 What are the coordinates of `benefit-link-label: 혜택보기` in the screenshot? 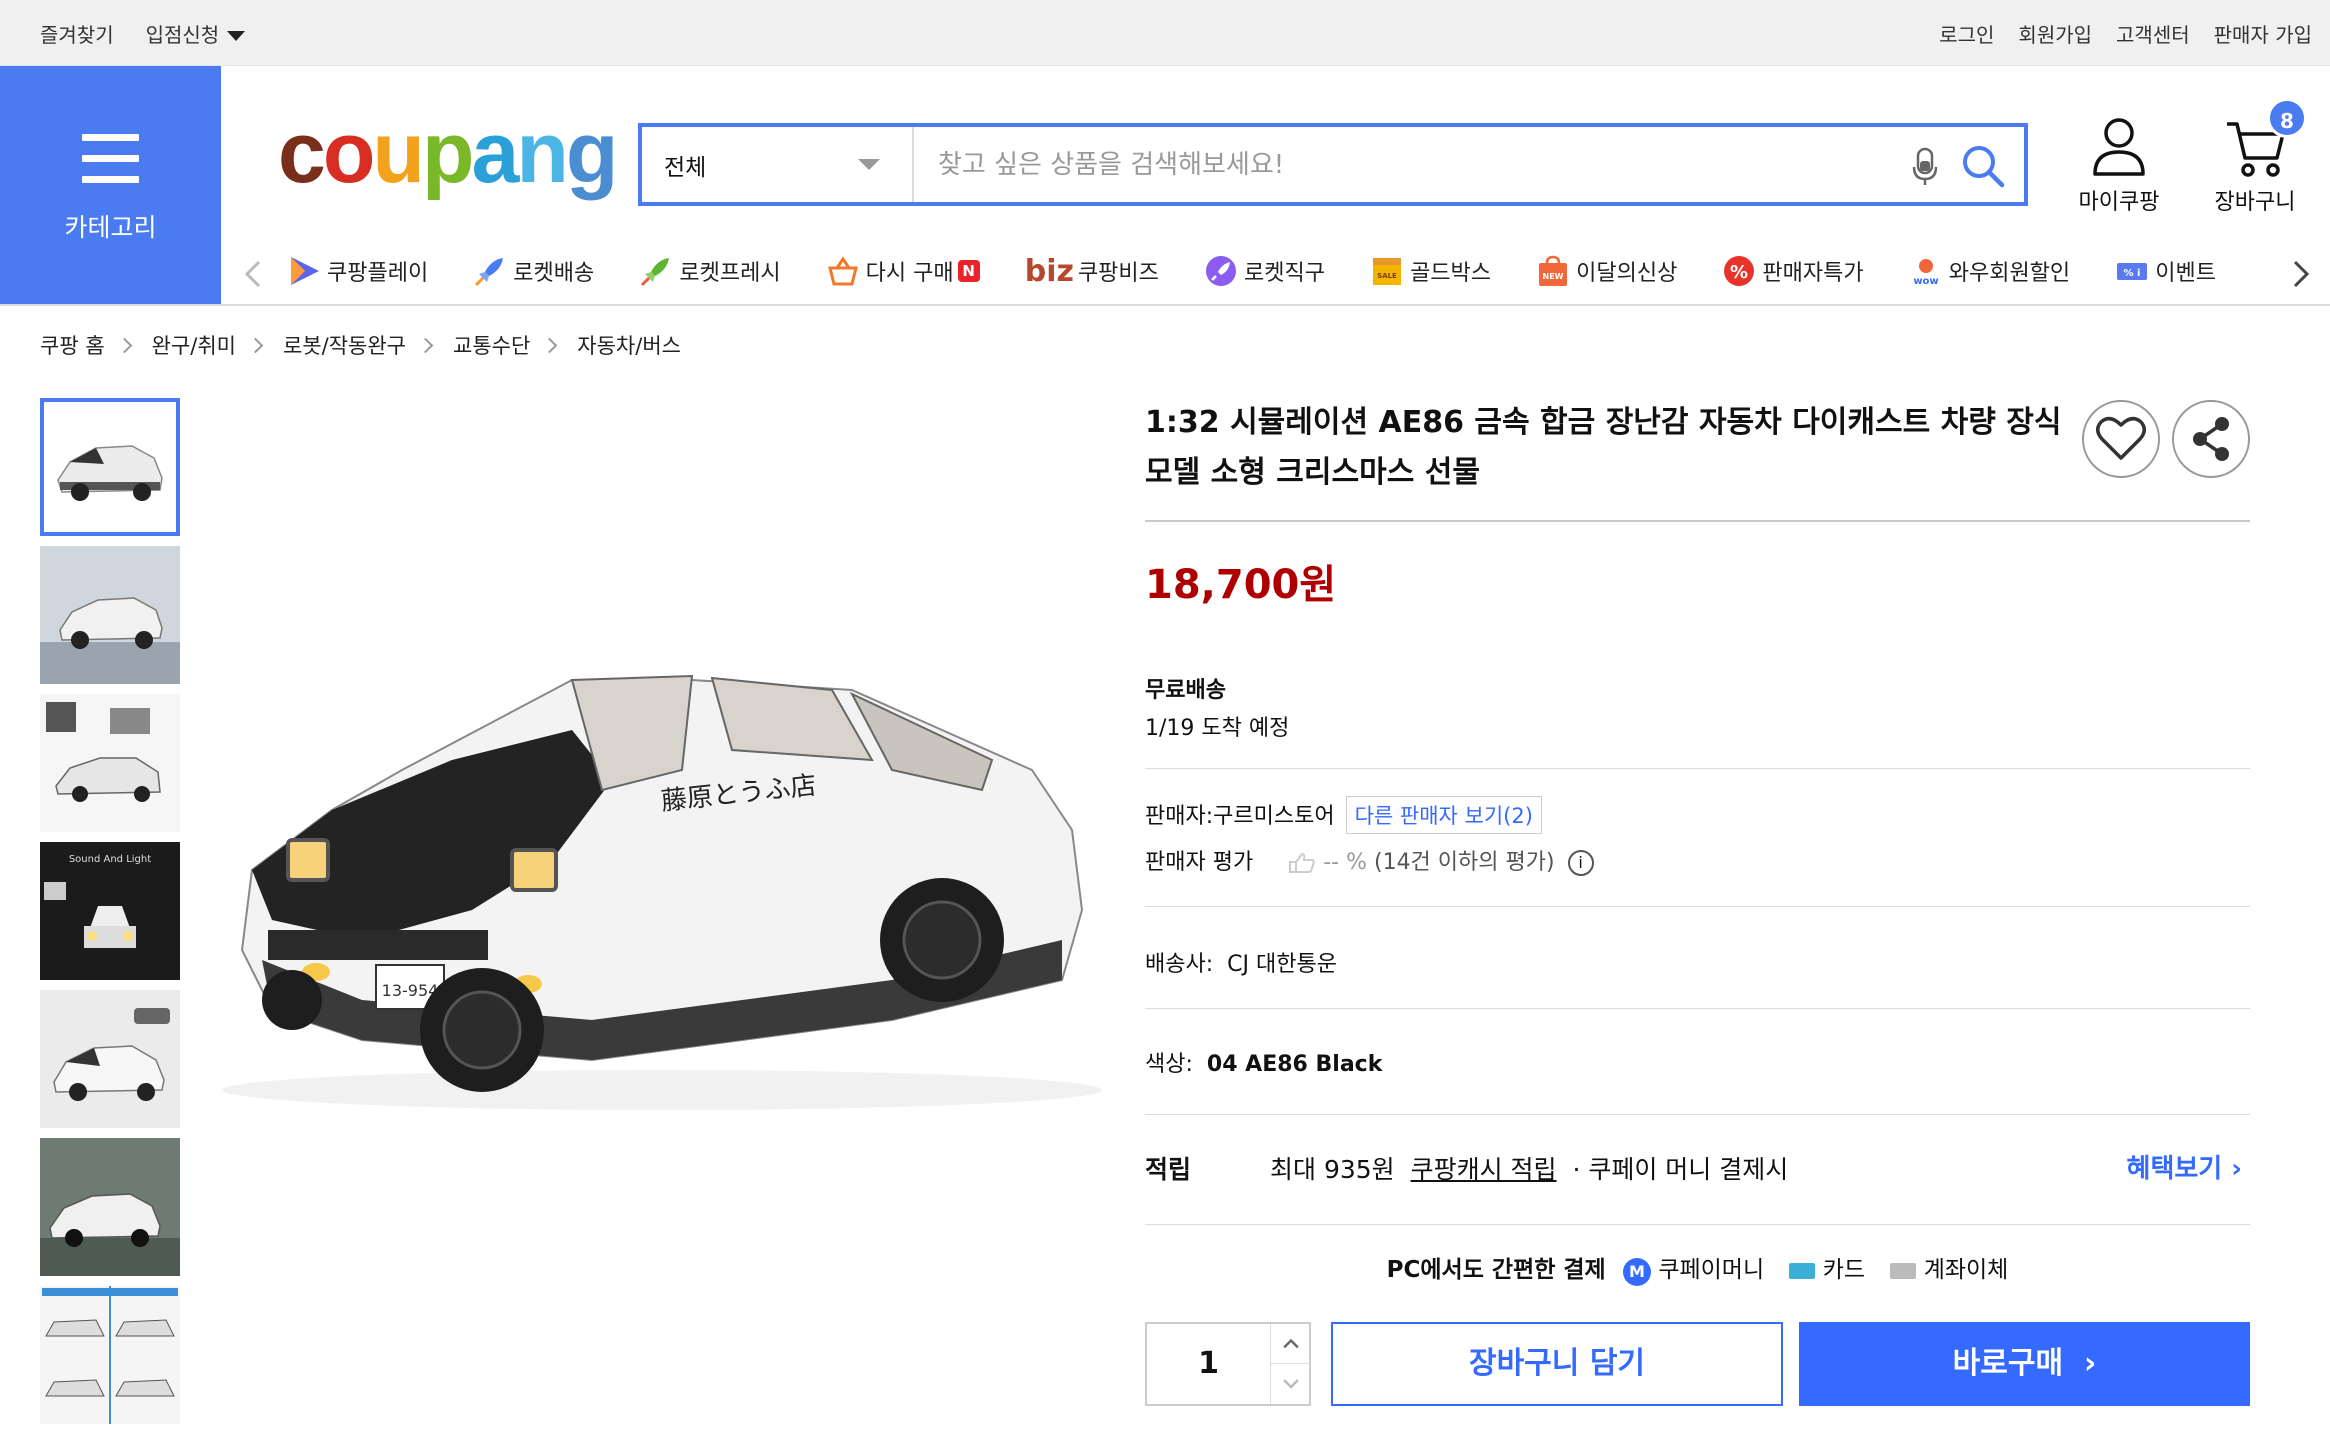 It's located at (2174, 1169).